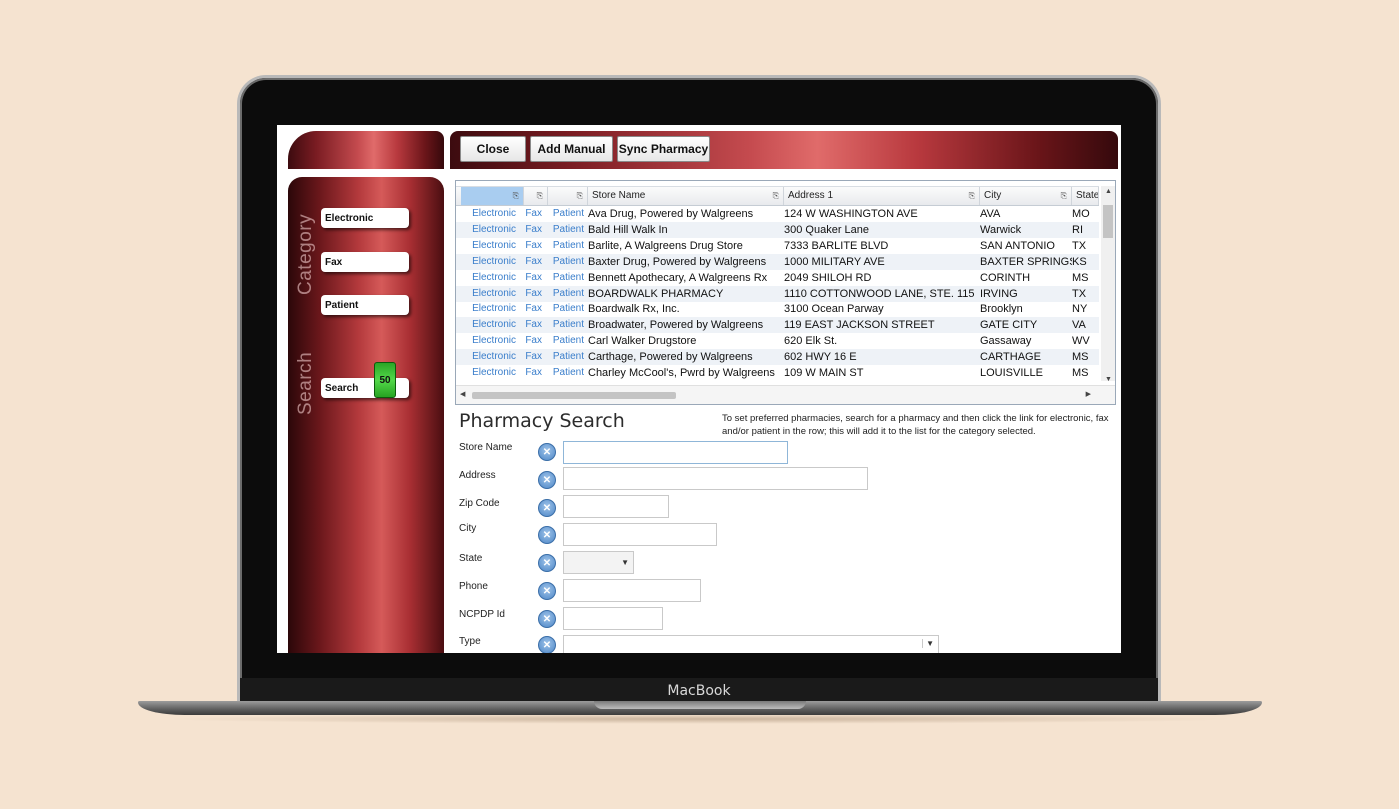 This screenshot has height=809, width=1399. Describe the element at coordinates (1081, 341) in the screenshot. I see `state-cell: WV` at that location.